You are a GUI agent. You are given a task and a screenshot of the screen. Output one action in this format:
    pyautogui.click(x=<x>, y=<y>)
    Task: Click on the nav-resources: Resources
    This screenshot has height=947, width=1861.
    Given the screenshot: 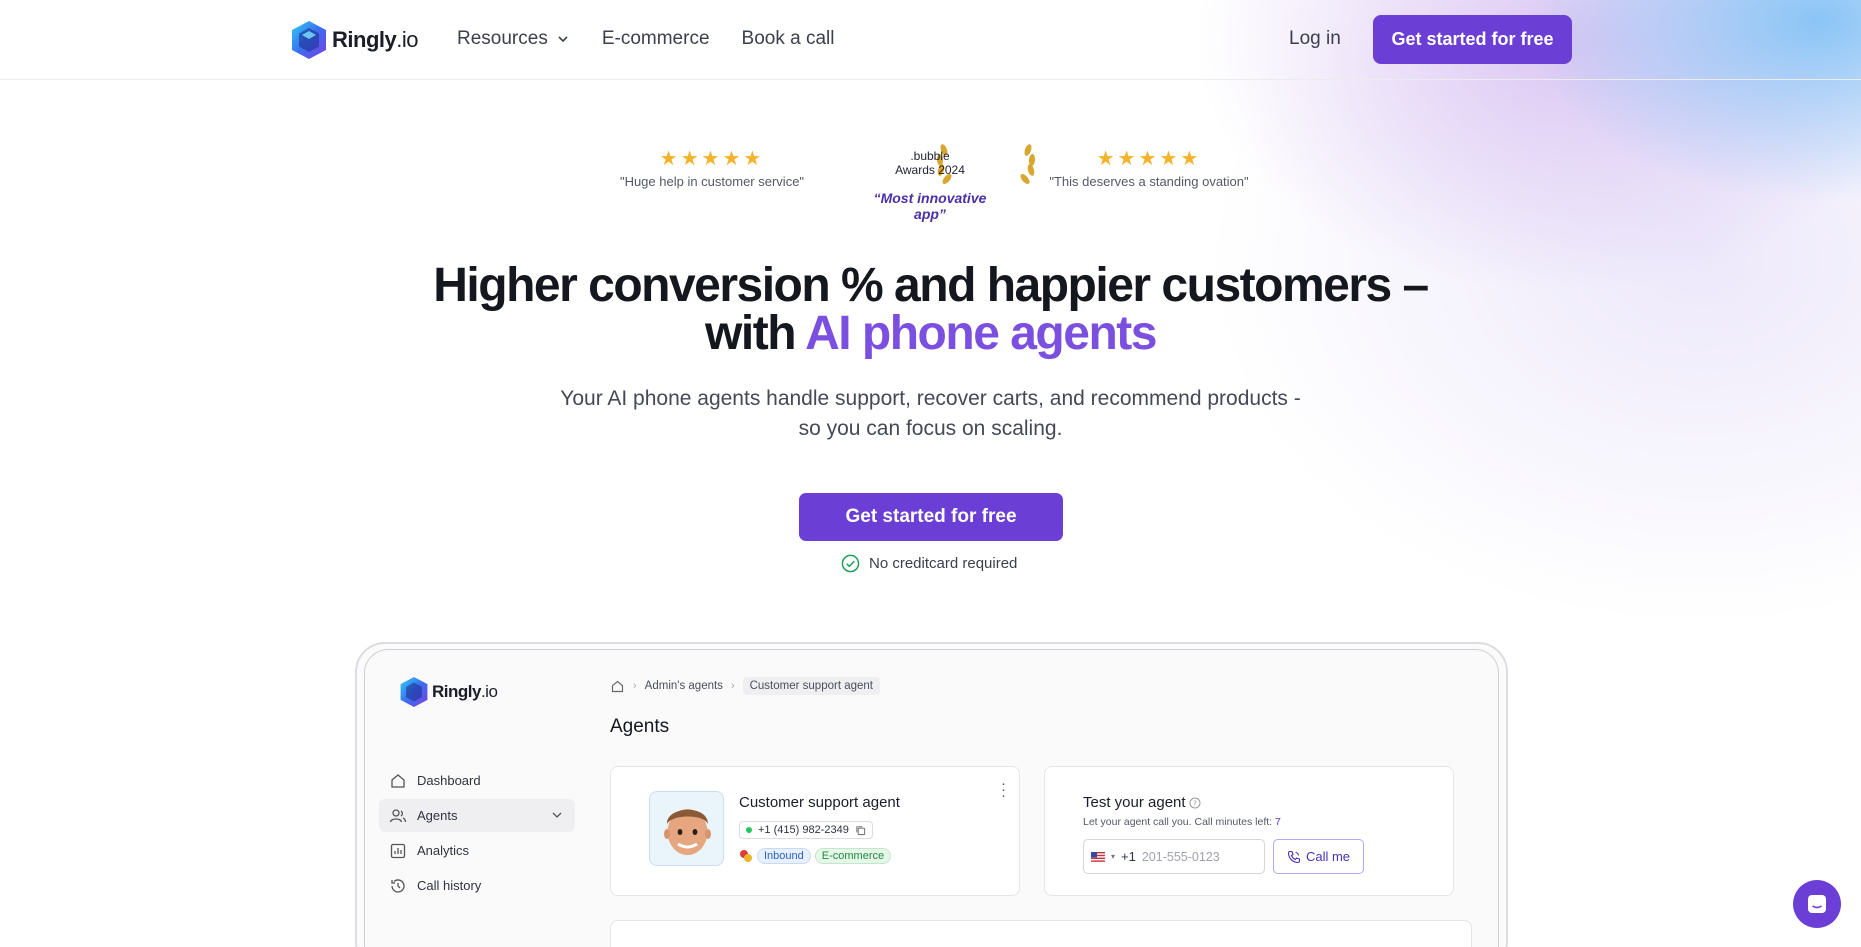 What is the action you would take?
    pyautogui.click(x=513, y=39)
    